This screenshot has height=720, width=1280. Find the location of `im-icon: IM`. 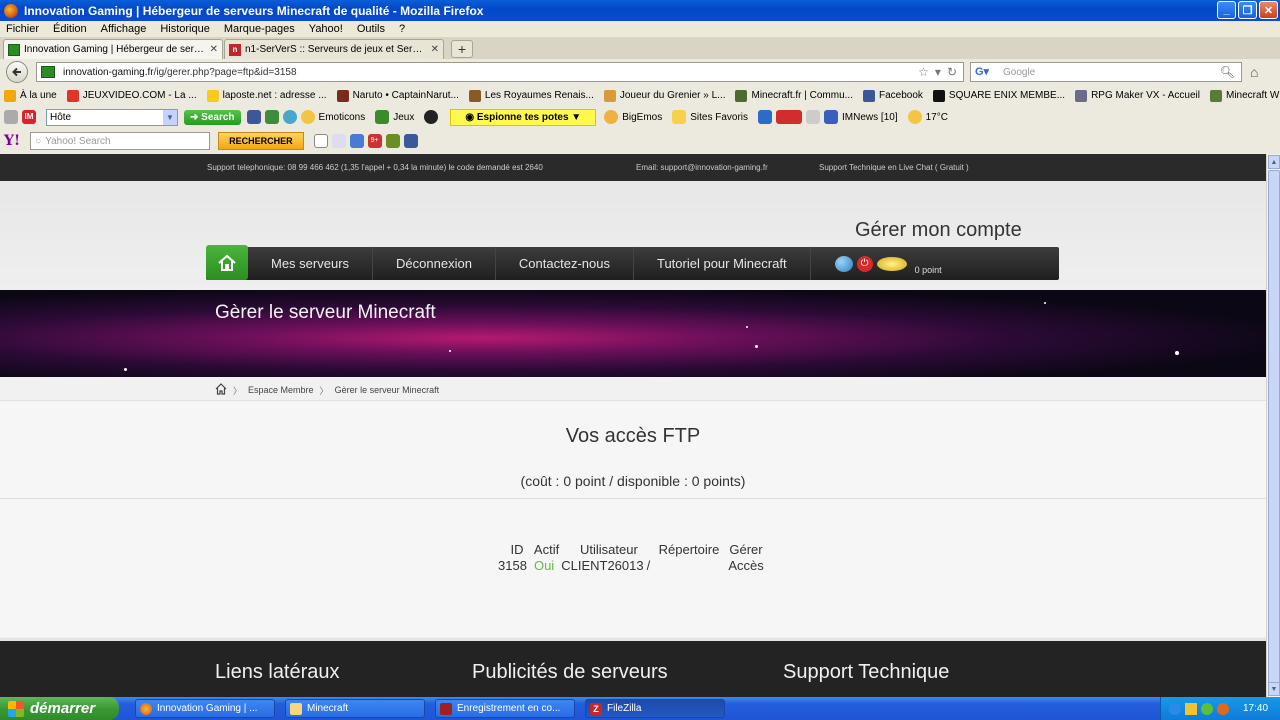

im-icon: IM is located at coordinates (29, 117).